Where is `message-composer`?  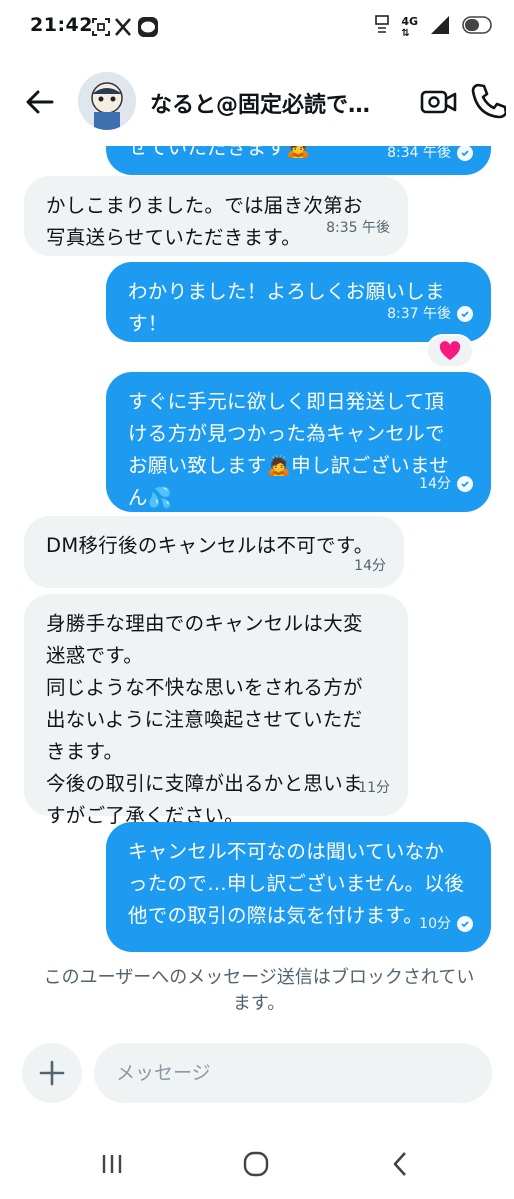 message-composer is located at coordinates (293, 1073).